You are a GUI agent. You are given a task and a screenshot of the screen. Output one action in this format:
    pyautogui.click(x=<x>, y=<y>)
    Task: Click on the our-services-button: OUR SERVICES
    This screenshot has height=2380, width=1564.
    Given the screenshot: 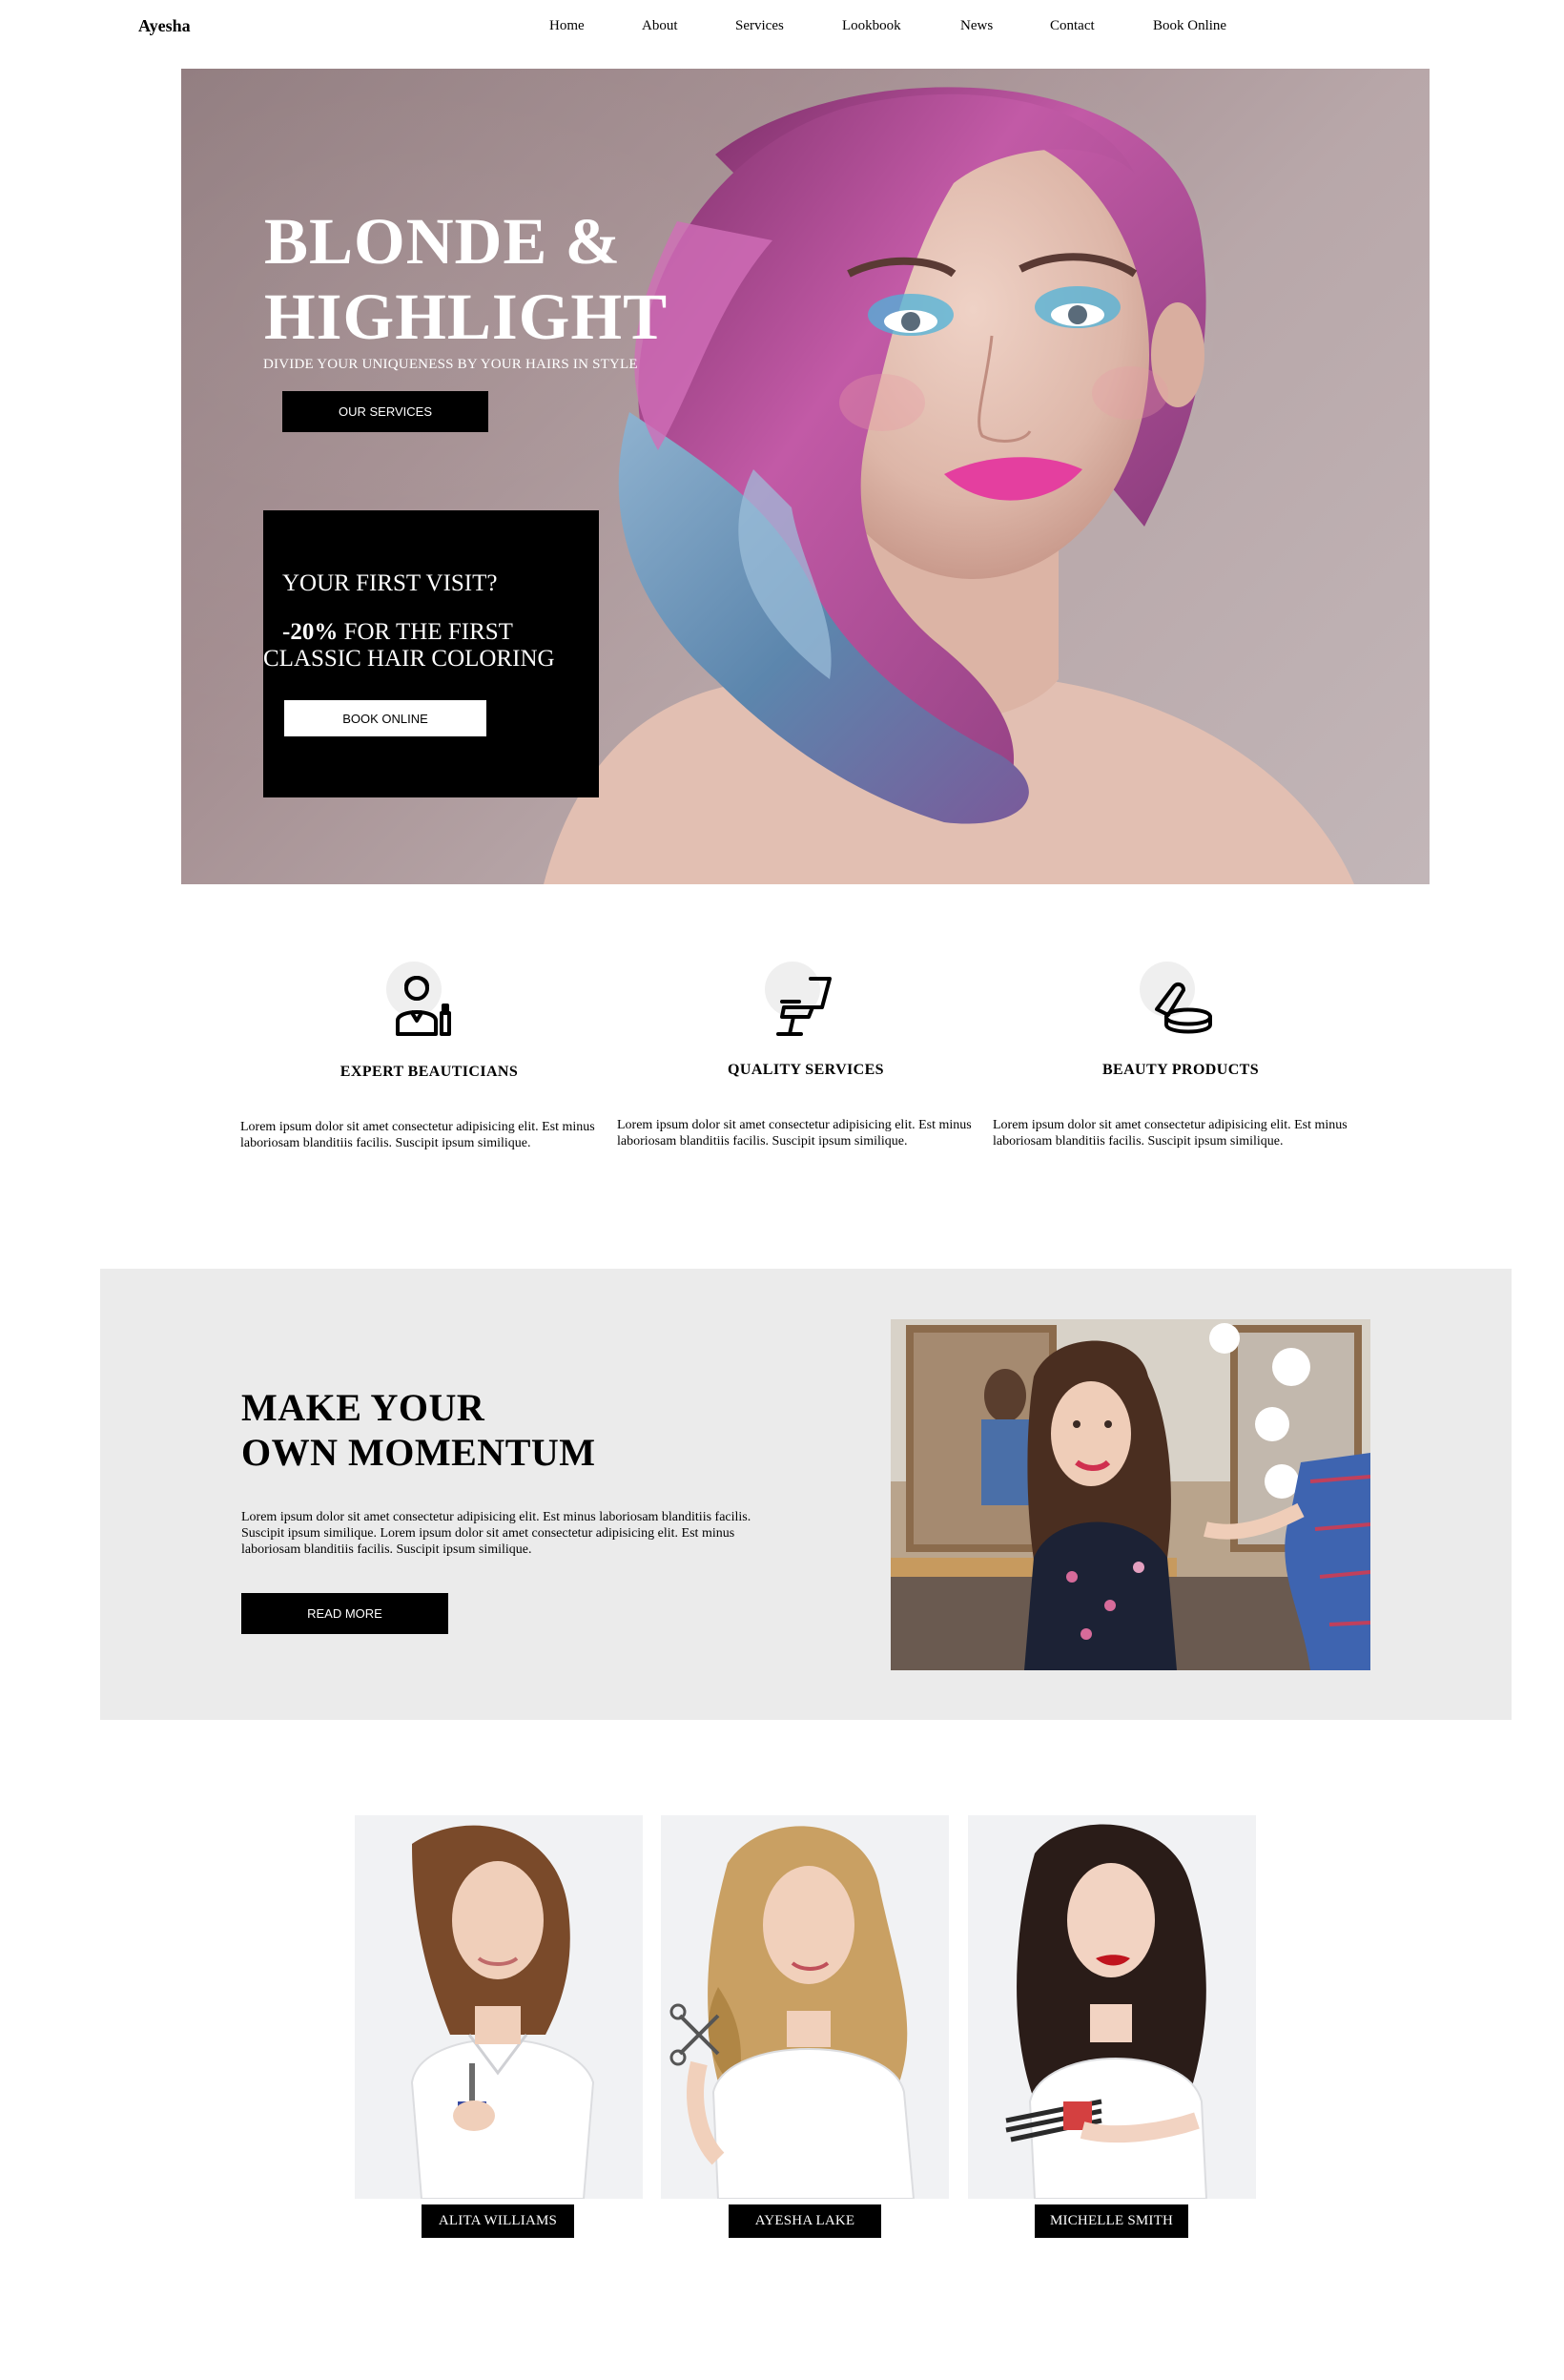 What is the action you would take?
    pyautogui.click(x=385, y=411)
    